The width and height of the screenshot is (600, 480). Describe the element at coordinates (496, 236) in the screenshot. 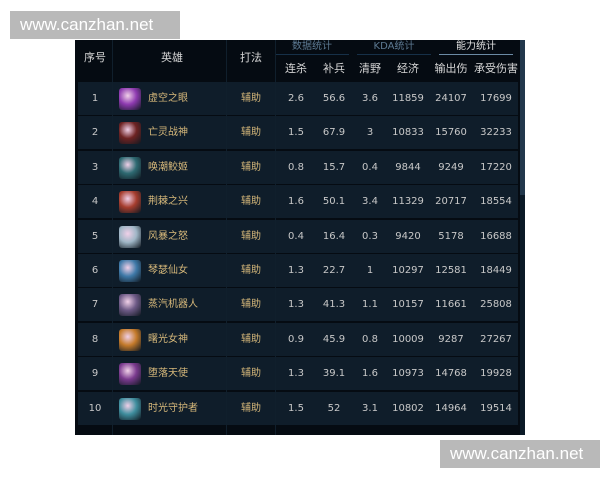

I see `stat-damage-taken: 16688` at that location.